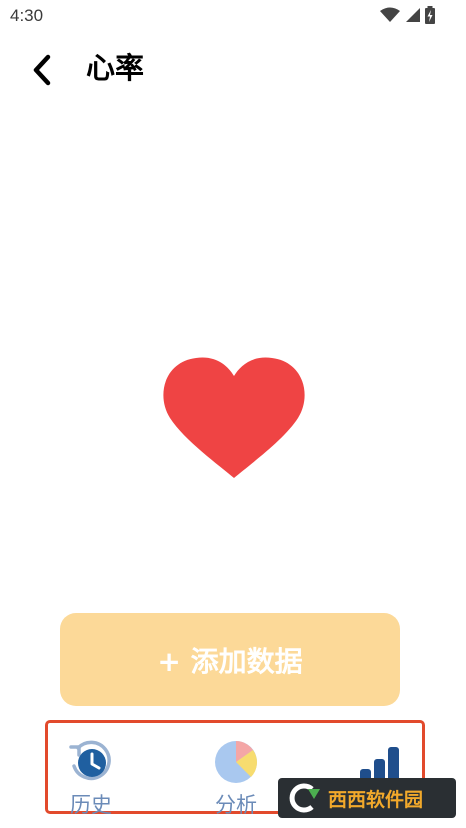 This screenshot has width=466, height=828. Describe the element at coordinates (233, 16) in the screenshot. I see `status-bar: 4:30` at that location.